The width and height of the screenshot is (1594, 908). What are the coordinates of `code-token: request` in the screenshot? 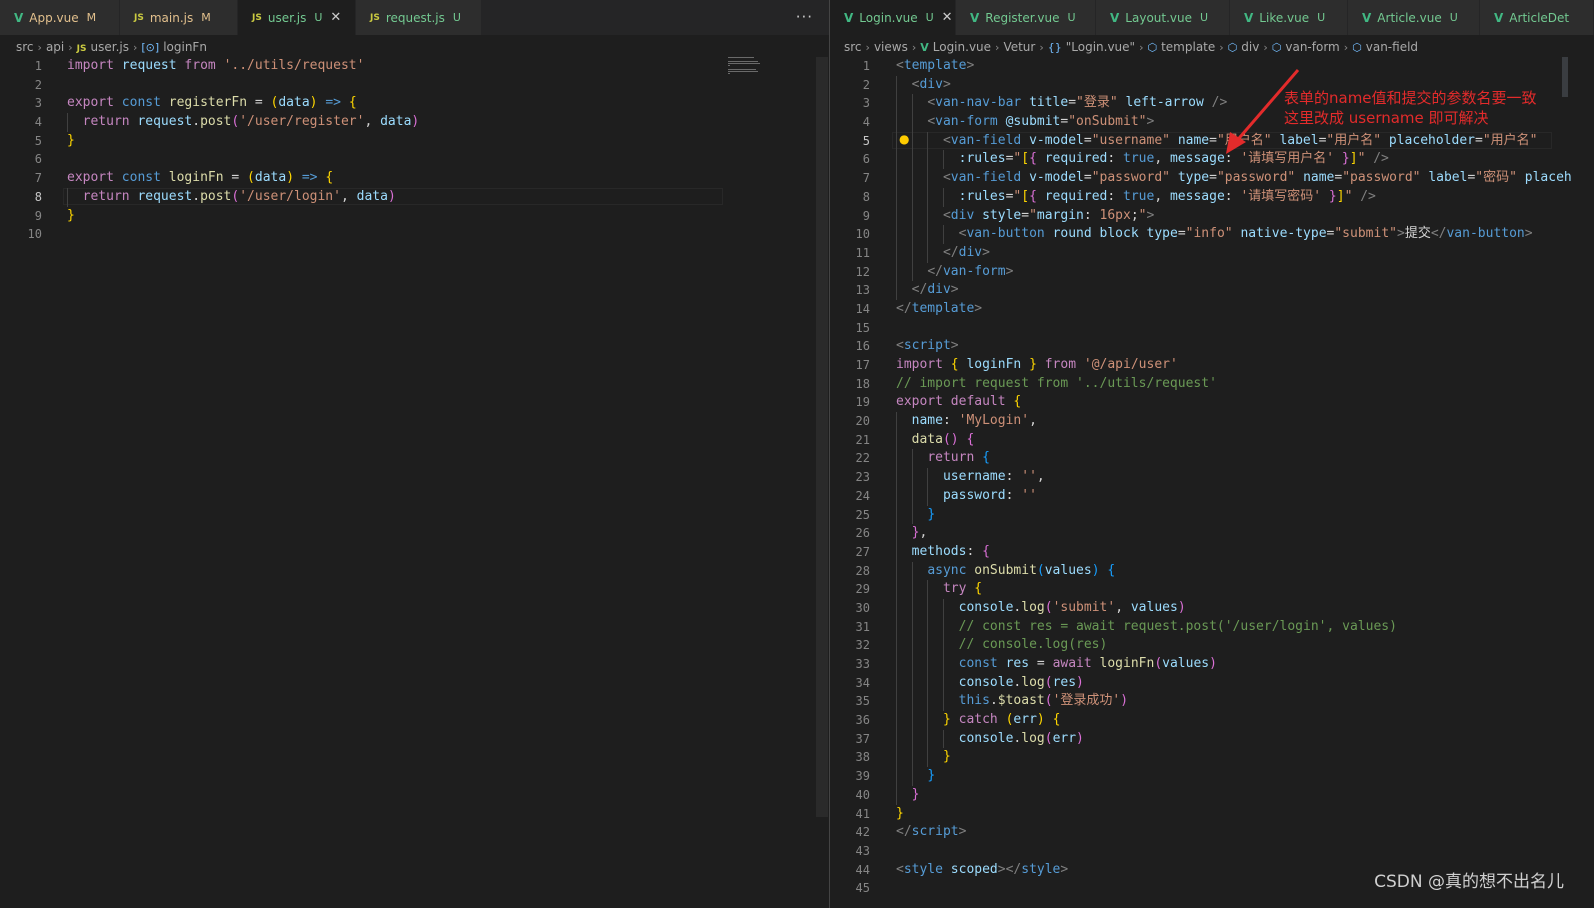 It's located at (165, 196).